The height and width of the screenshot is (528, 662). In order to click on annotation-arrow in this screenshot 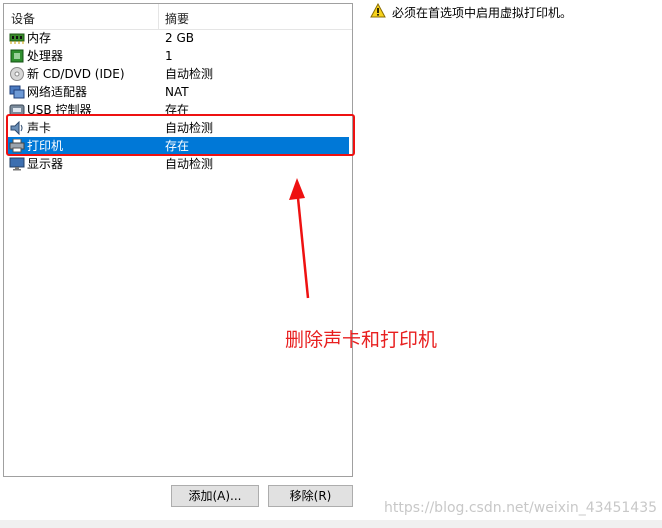, I will do `click(299, 238)`.